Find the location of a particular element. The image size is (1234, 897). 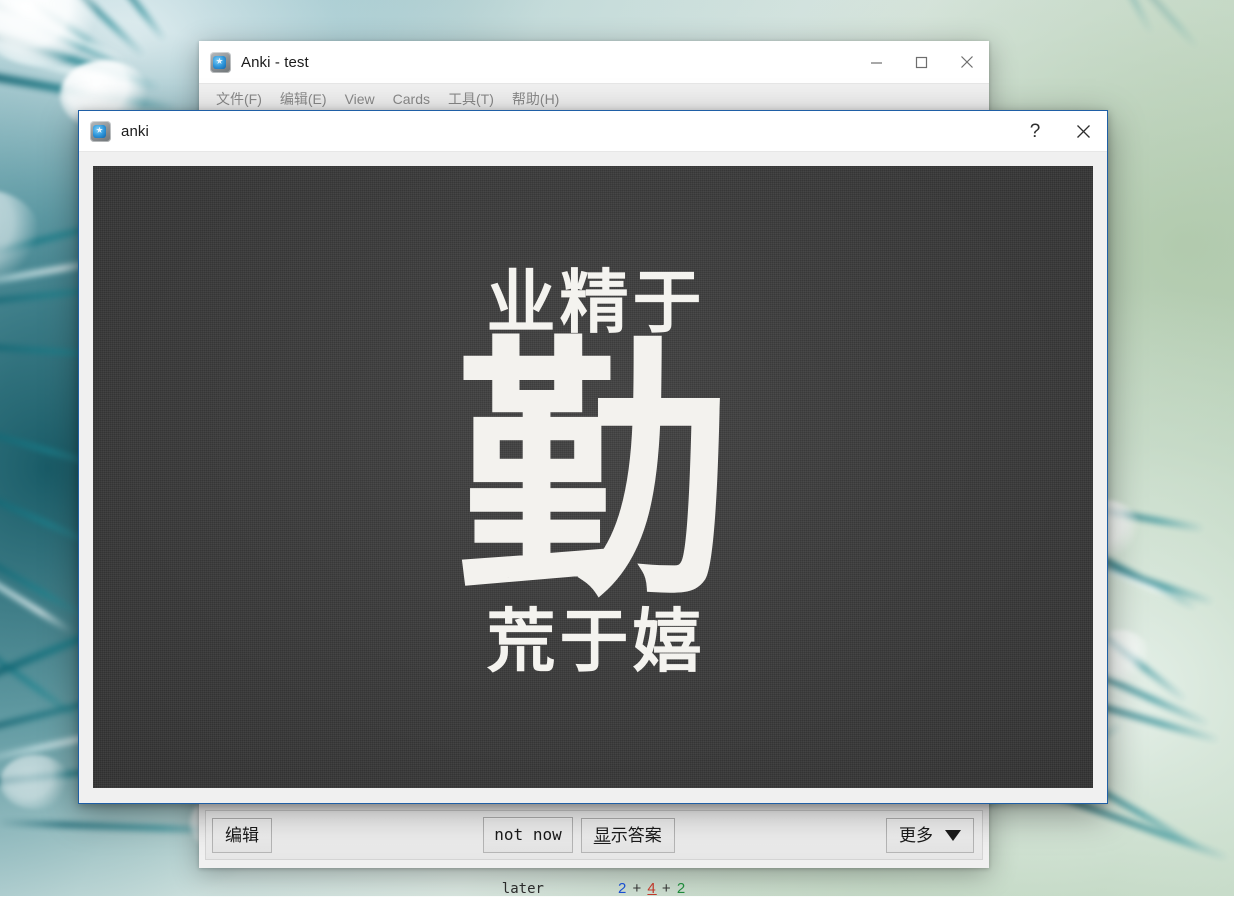

main-window-title-text: Anki - test is located at coordinates (275, 62).